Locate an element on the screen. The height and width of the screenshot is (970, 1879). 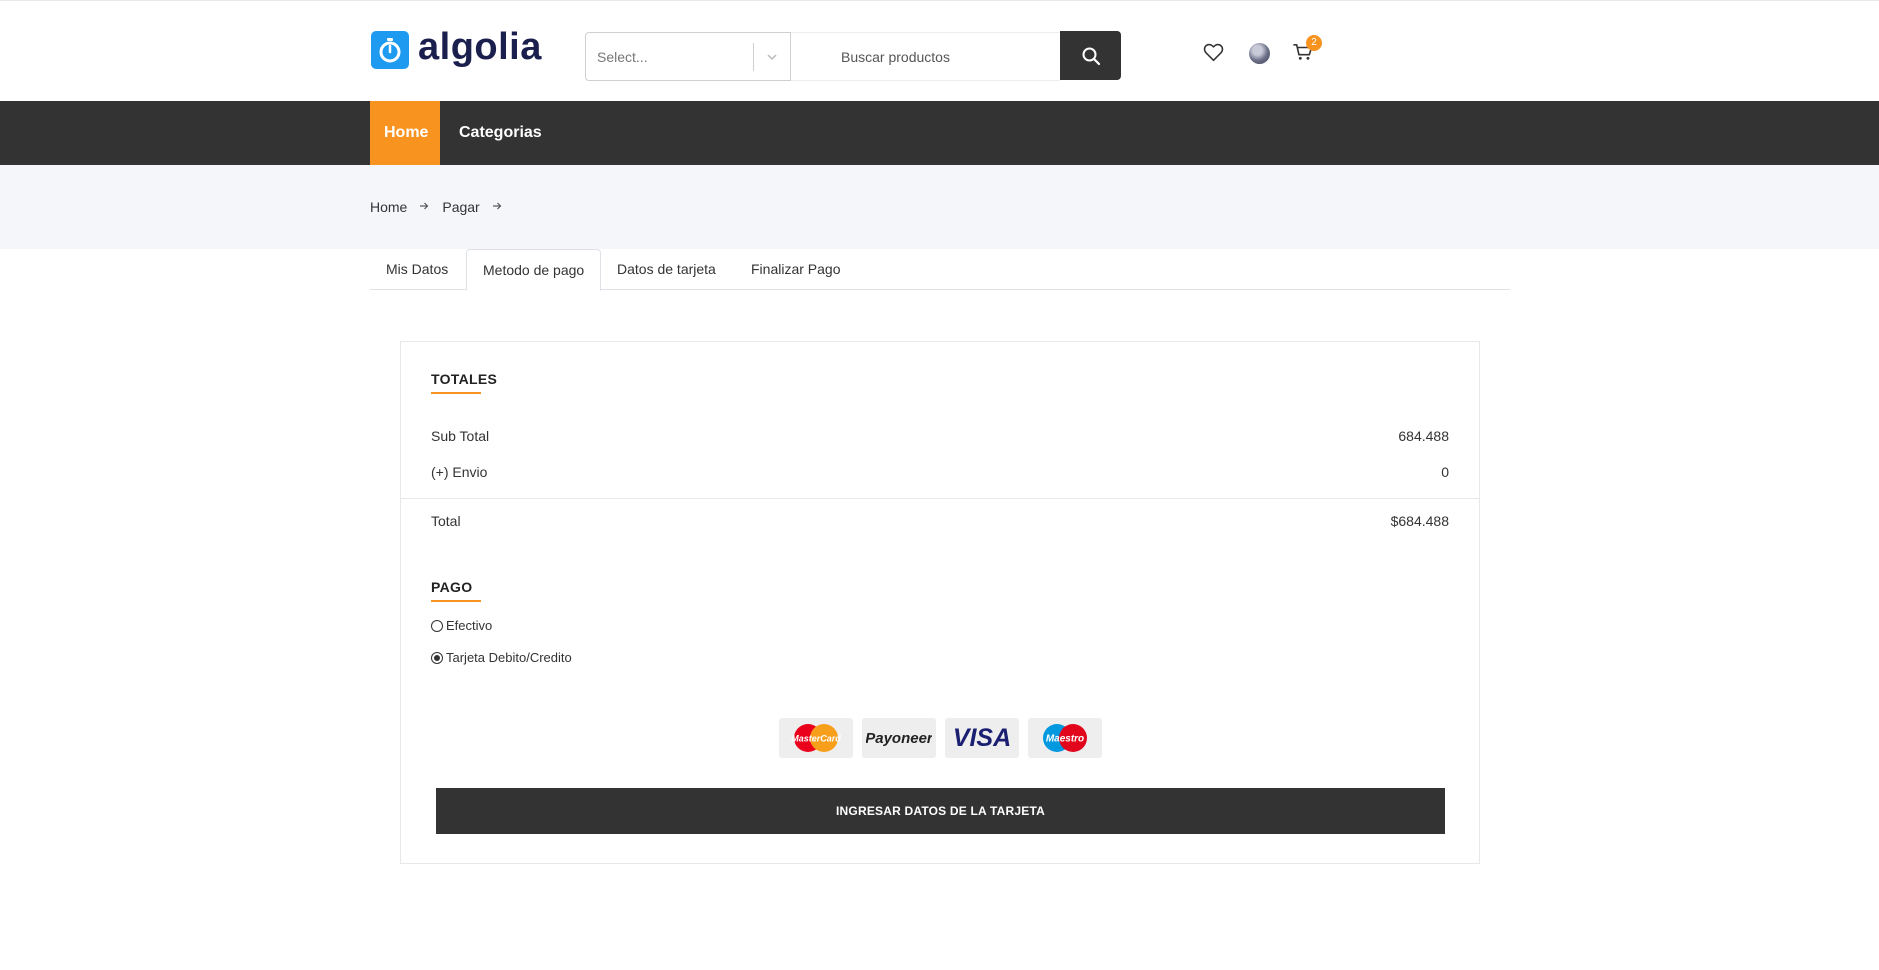
brand-logo: algolia is located at coordinates (456, 47).